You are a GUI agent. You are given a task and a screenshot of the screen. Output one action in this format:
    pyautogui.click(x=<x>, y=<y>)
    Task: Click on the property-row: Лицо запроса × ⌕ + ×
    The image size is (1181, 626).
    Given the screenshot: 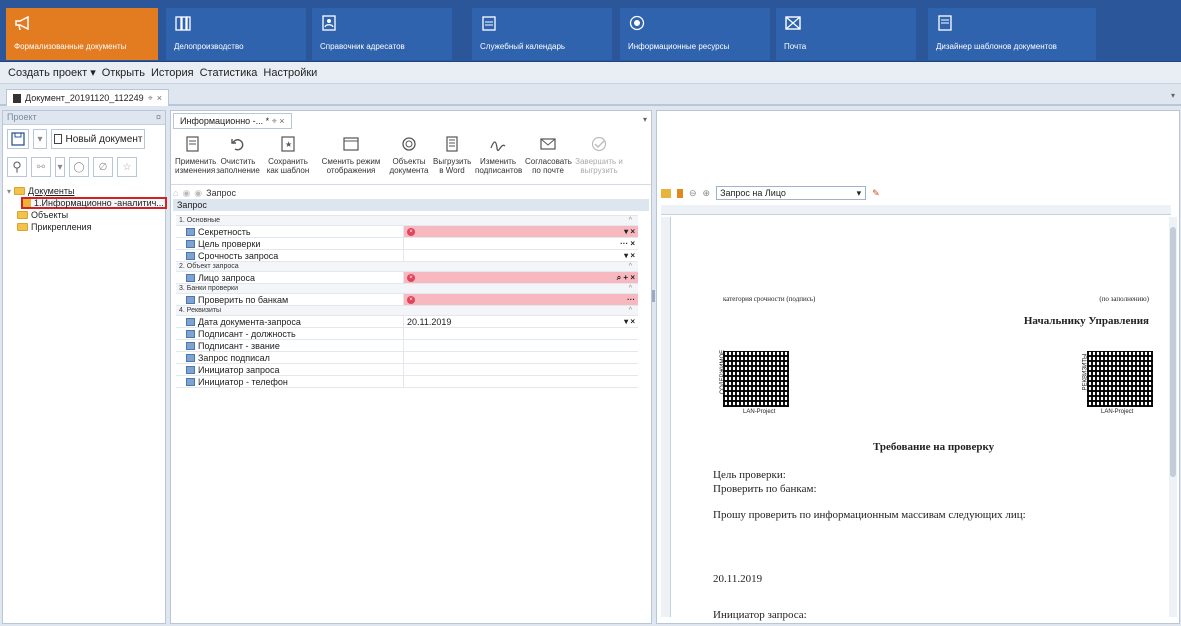 What is the action you would take?
    pyautogui.click(x=407, y=278)
    